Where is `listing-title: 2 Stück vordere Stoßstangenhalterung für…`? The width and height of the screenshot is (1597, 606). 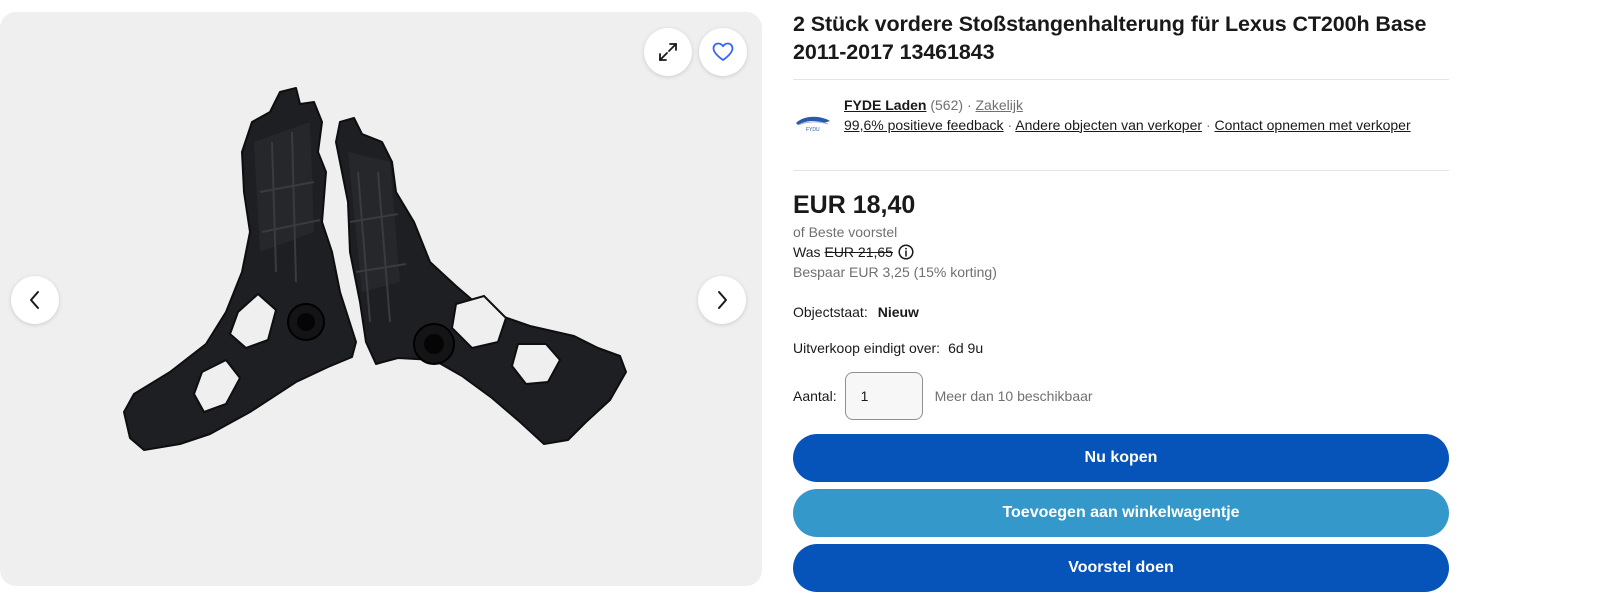 listing-title: 2 Stück vordere Stoßstangenhalterung für… is located at coordinates (1110, 38).